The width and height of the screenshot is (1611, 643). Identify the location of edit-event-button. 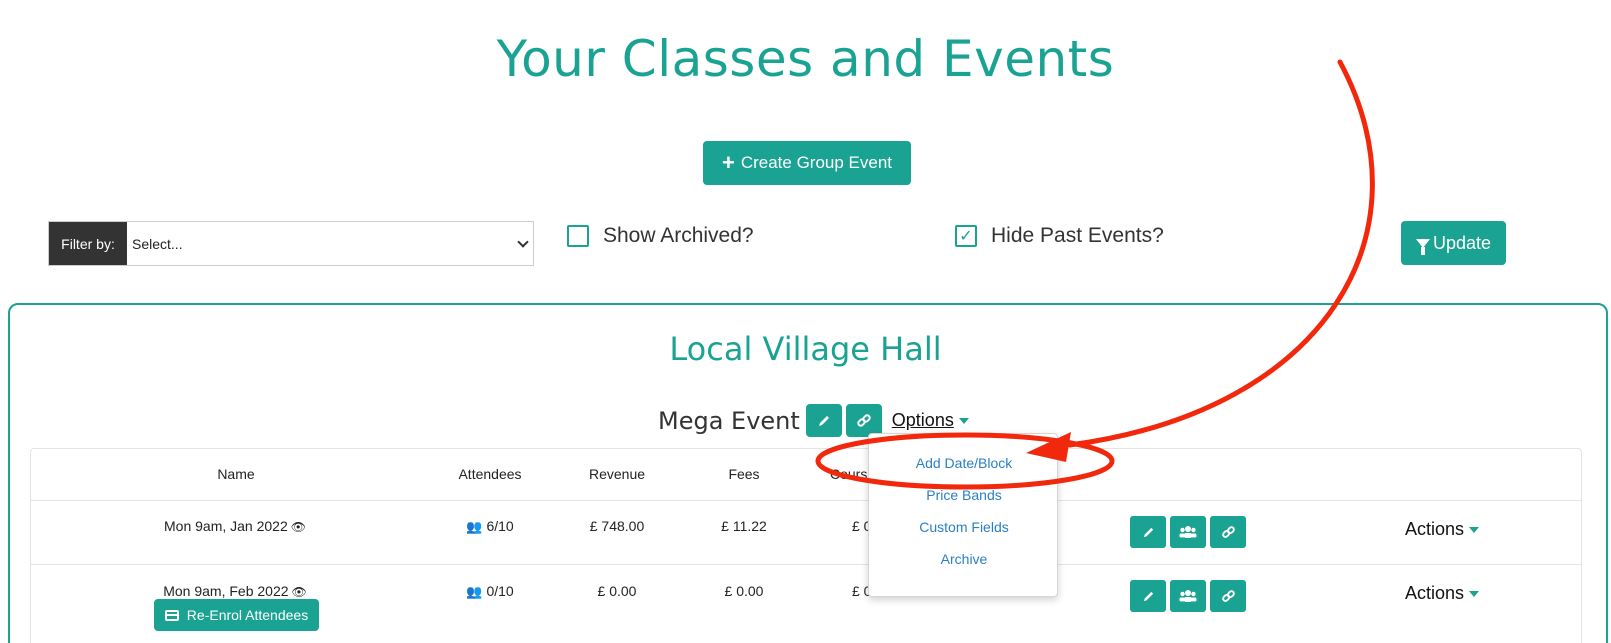
(823, 420).